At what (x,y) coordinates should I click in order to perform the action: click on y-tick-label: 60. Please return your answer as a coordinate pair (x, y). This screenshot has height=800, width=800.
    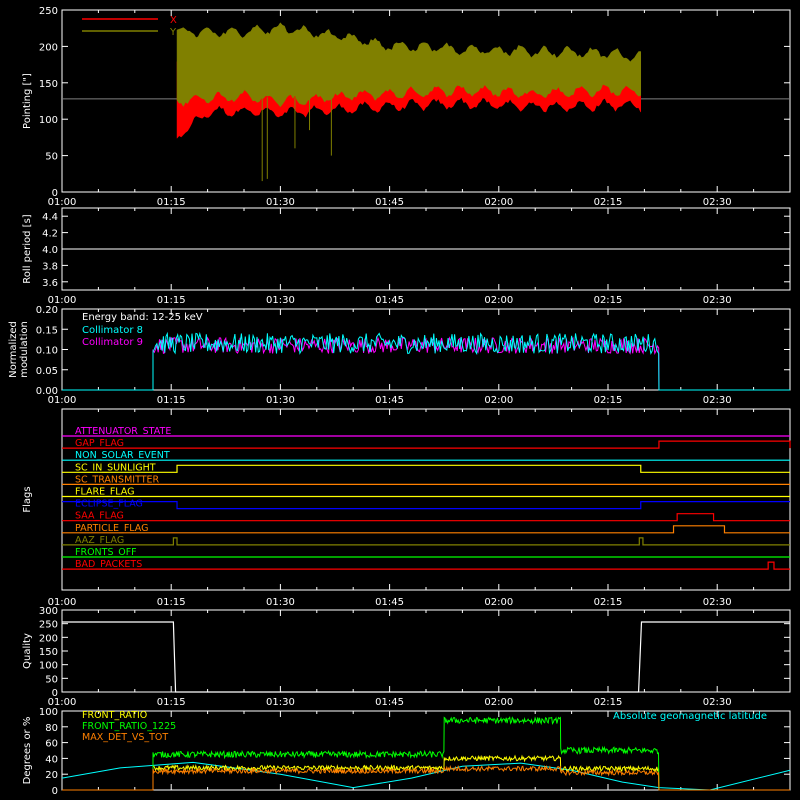
    Looking at the image, I should click on (51, 744).